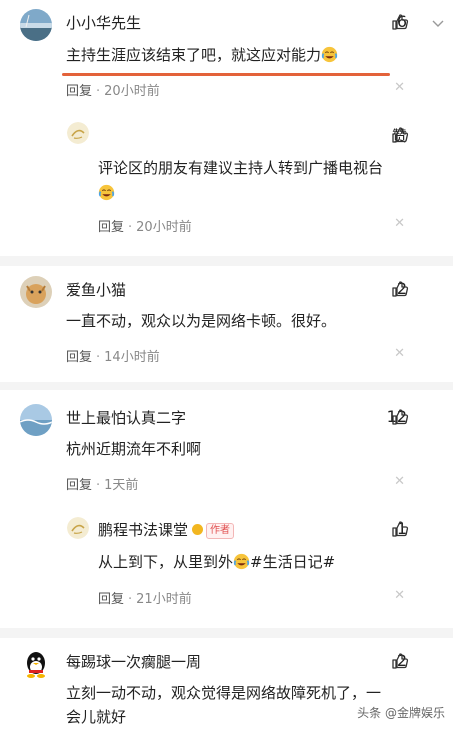 This screenshot has height=729, width=453. I want to click on reply-meta: 回复 · 20小时前, so click(145, 227).